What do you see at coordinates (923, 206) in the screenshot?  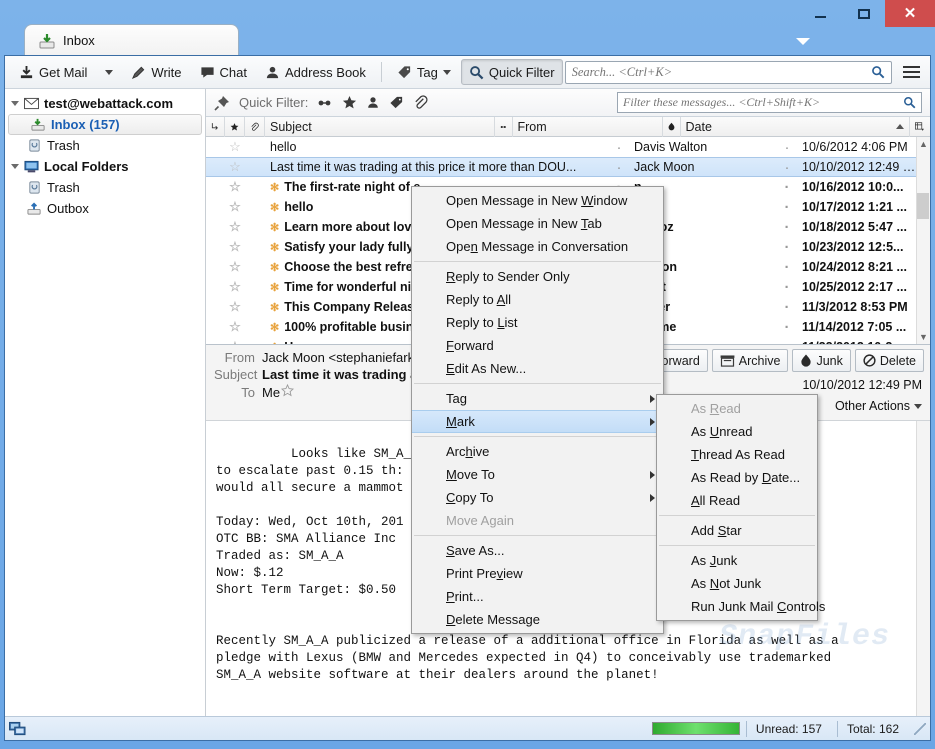 I see `scroll-thumb` at bounding box center [923, 206].